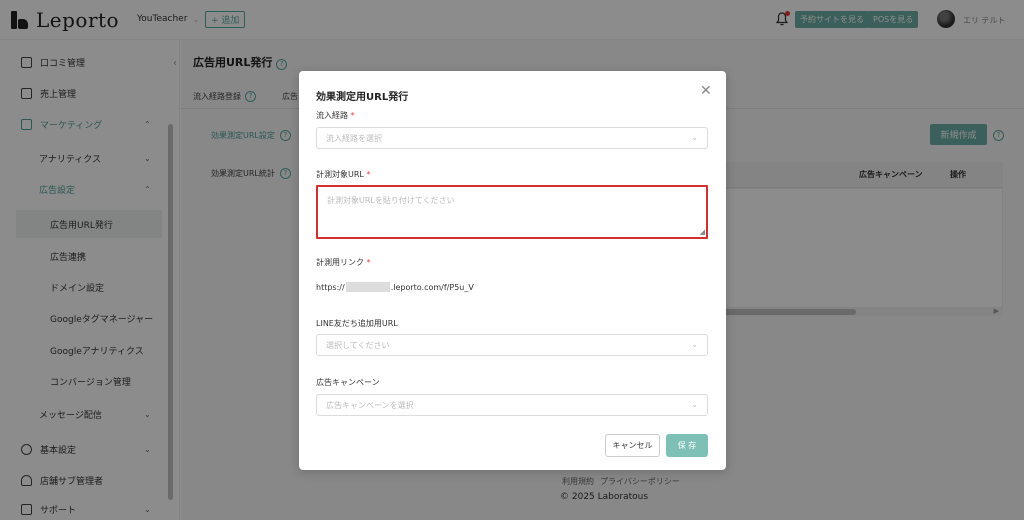 The height and width of the screenshot is (520, 1024). Describe the element at coordinates (362, 97) in the screenshot. I see `modal-title: 効果測定用URL発行` at that location.